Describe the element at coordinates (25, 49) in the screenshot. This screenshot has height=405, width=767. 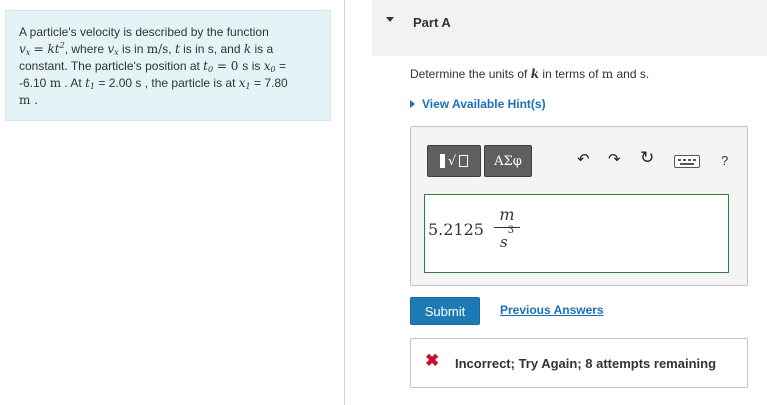
I see `var-vx: vx` at that location.